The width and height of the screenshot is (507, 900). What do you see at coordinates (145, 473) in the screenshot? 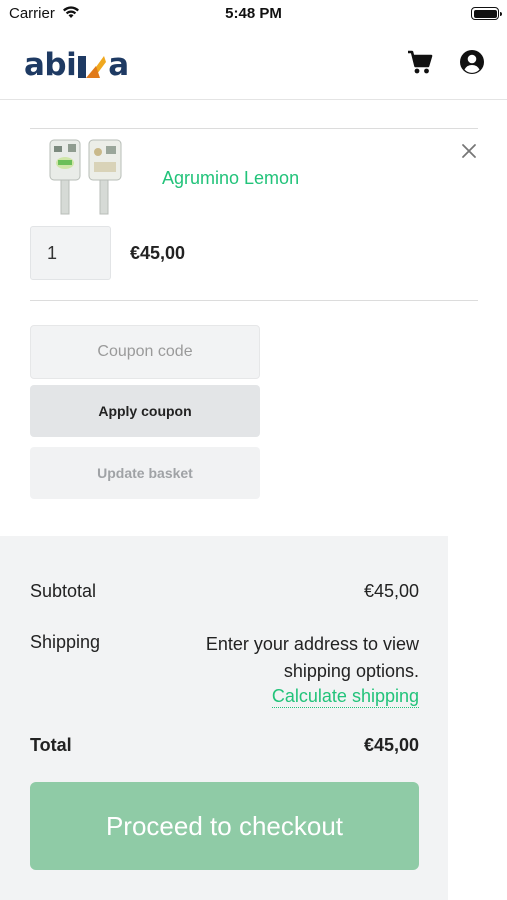
I see `update-basket-button: Update basket` at bounding box center [145, 473].